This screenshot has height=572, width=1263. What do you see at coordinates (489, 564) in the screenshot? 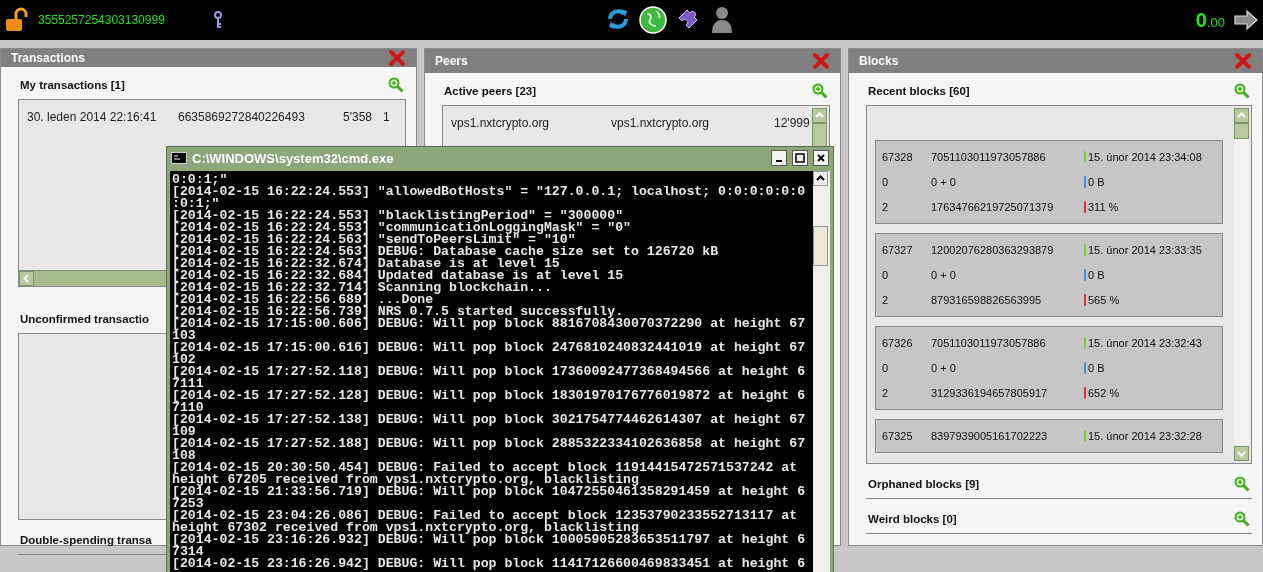
I see `console-line: [2014-02-15 23:16:26.942] DEBUG: Will pop block 11417126600469833451 at height 6` at bounding box center [489, 564].